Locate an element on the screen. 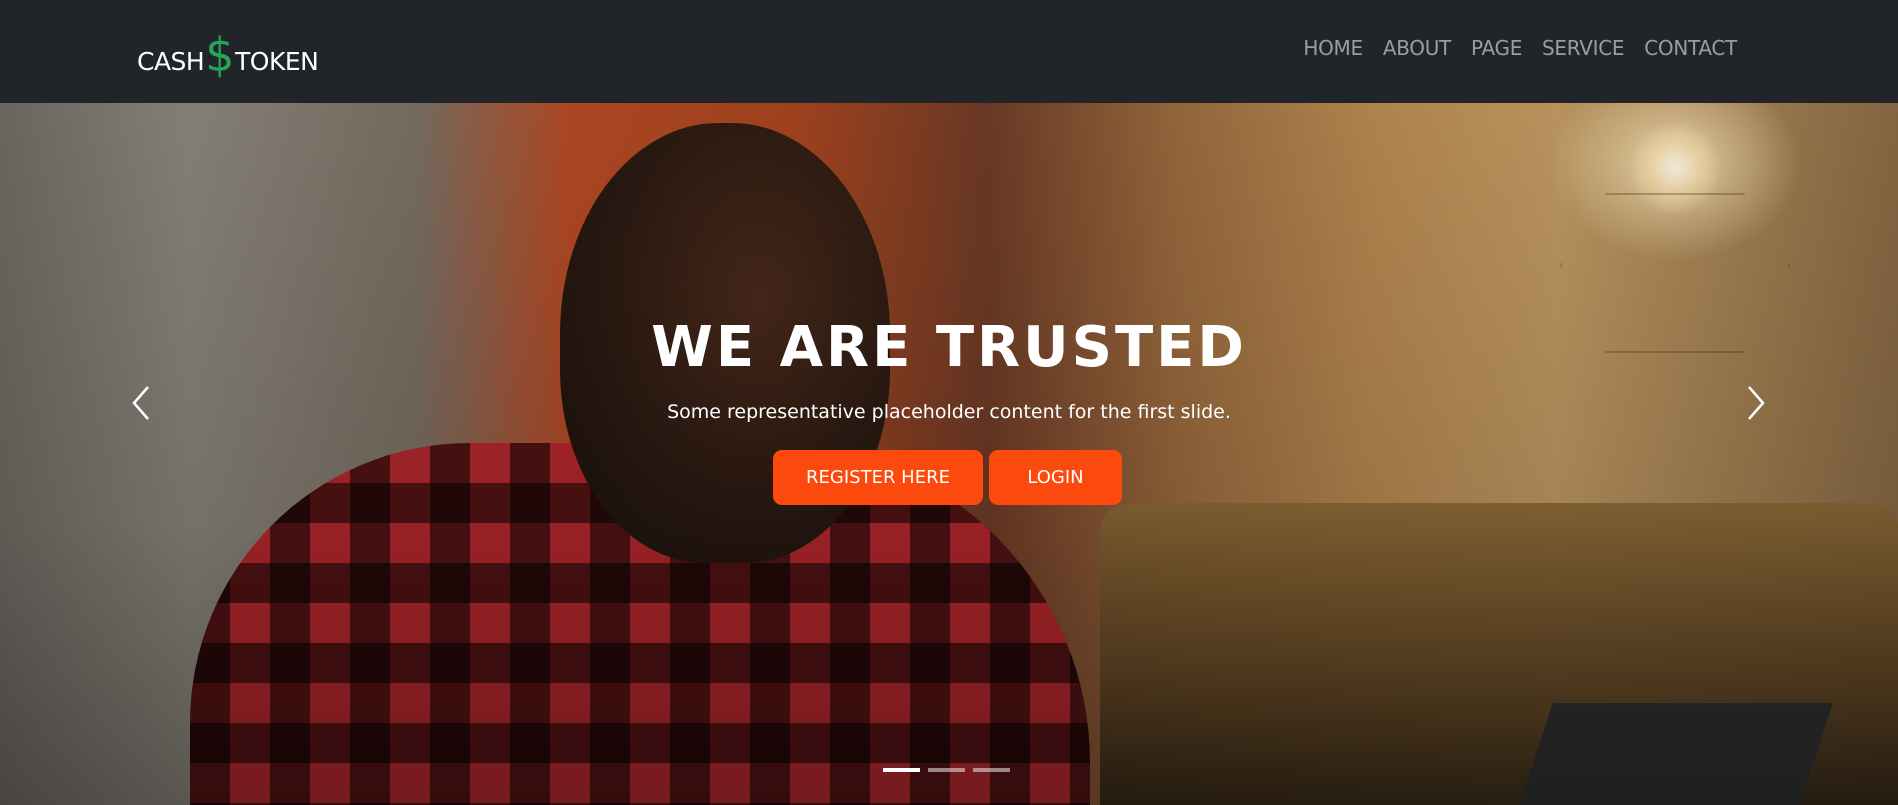 The height and width of the screenshot is (805, 1898). login-button: LOGIN is located at coordinates (1055, 477).